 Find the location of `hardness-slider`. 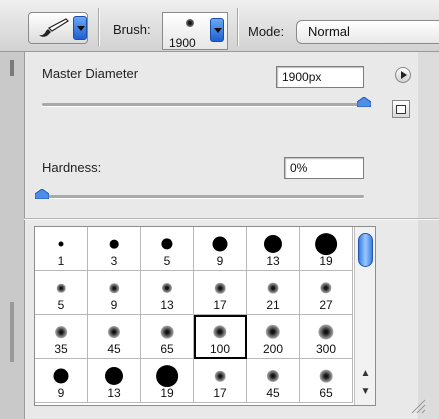

hardness-slider is located at coordinates (199, 194).